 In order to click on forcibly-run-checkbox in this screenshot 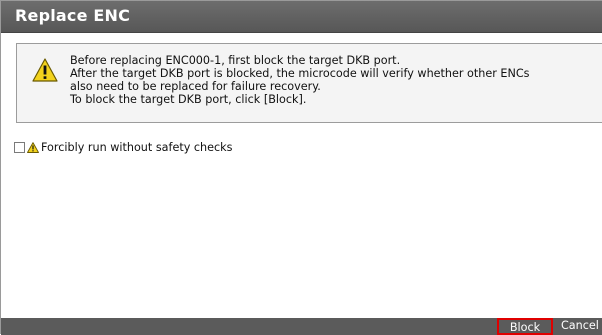, I will do `click(19, 147)`.